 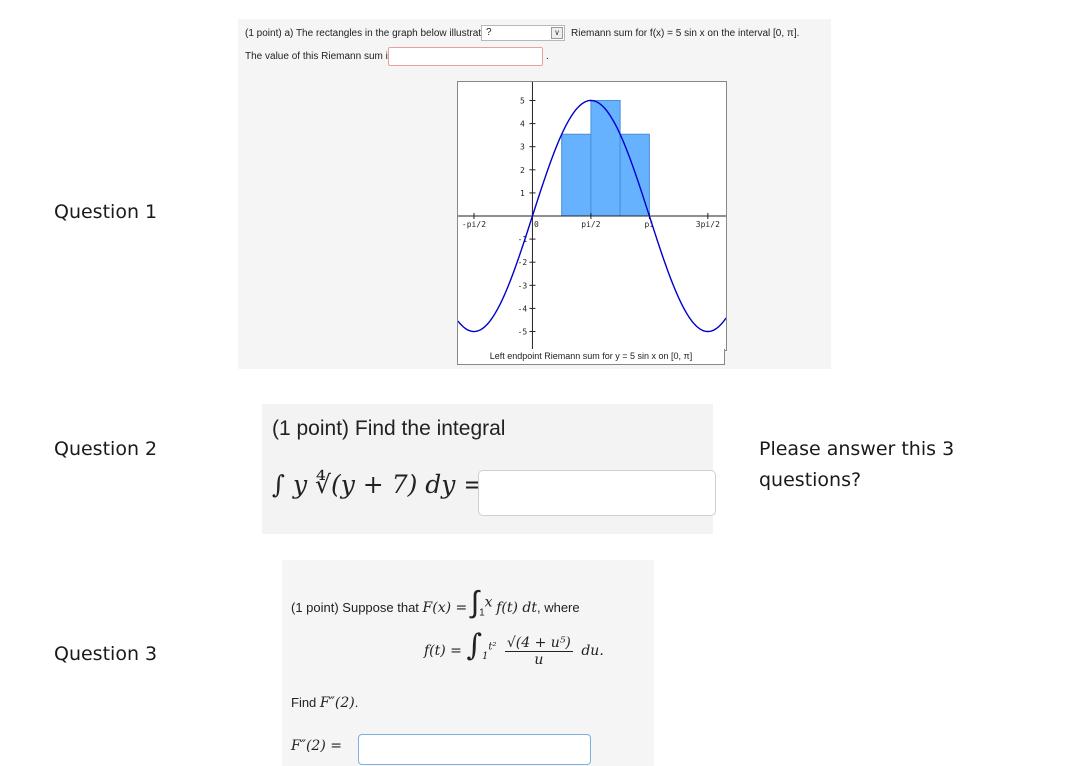 I want to click on riemann-sum-graph: 5 4 3 2 1 -1 -2 -3 -4 -5 -pi/2 0 pi/2 pi 3pi/2, so click(x=592, y=216).